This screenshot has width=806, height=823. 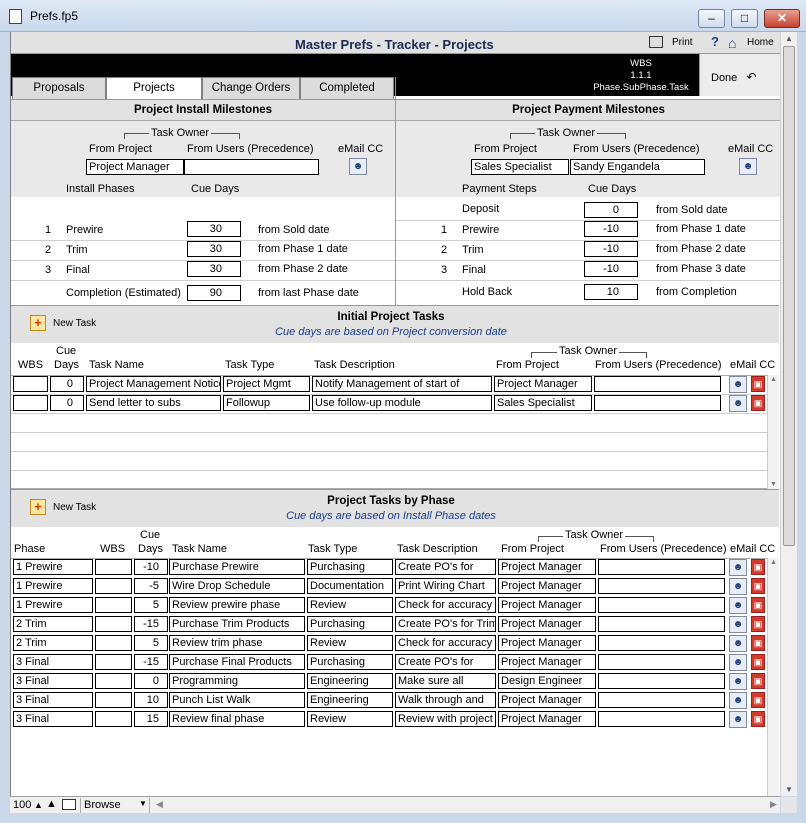 What do you see at coordinates (151, 719) in the screenshot?
I see `phase-days-field: 15` at bounding box center [151, 719].